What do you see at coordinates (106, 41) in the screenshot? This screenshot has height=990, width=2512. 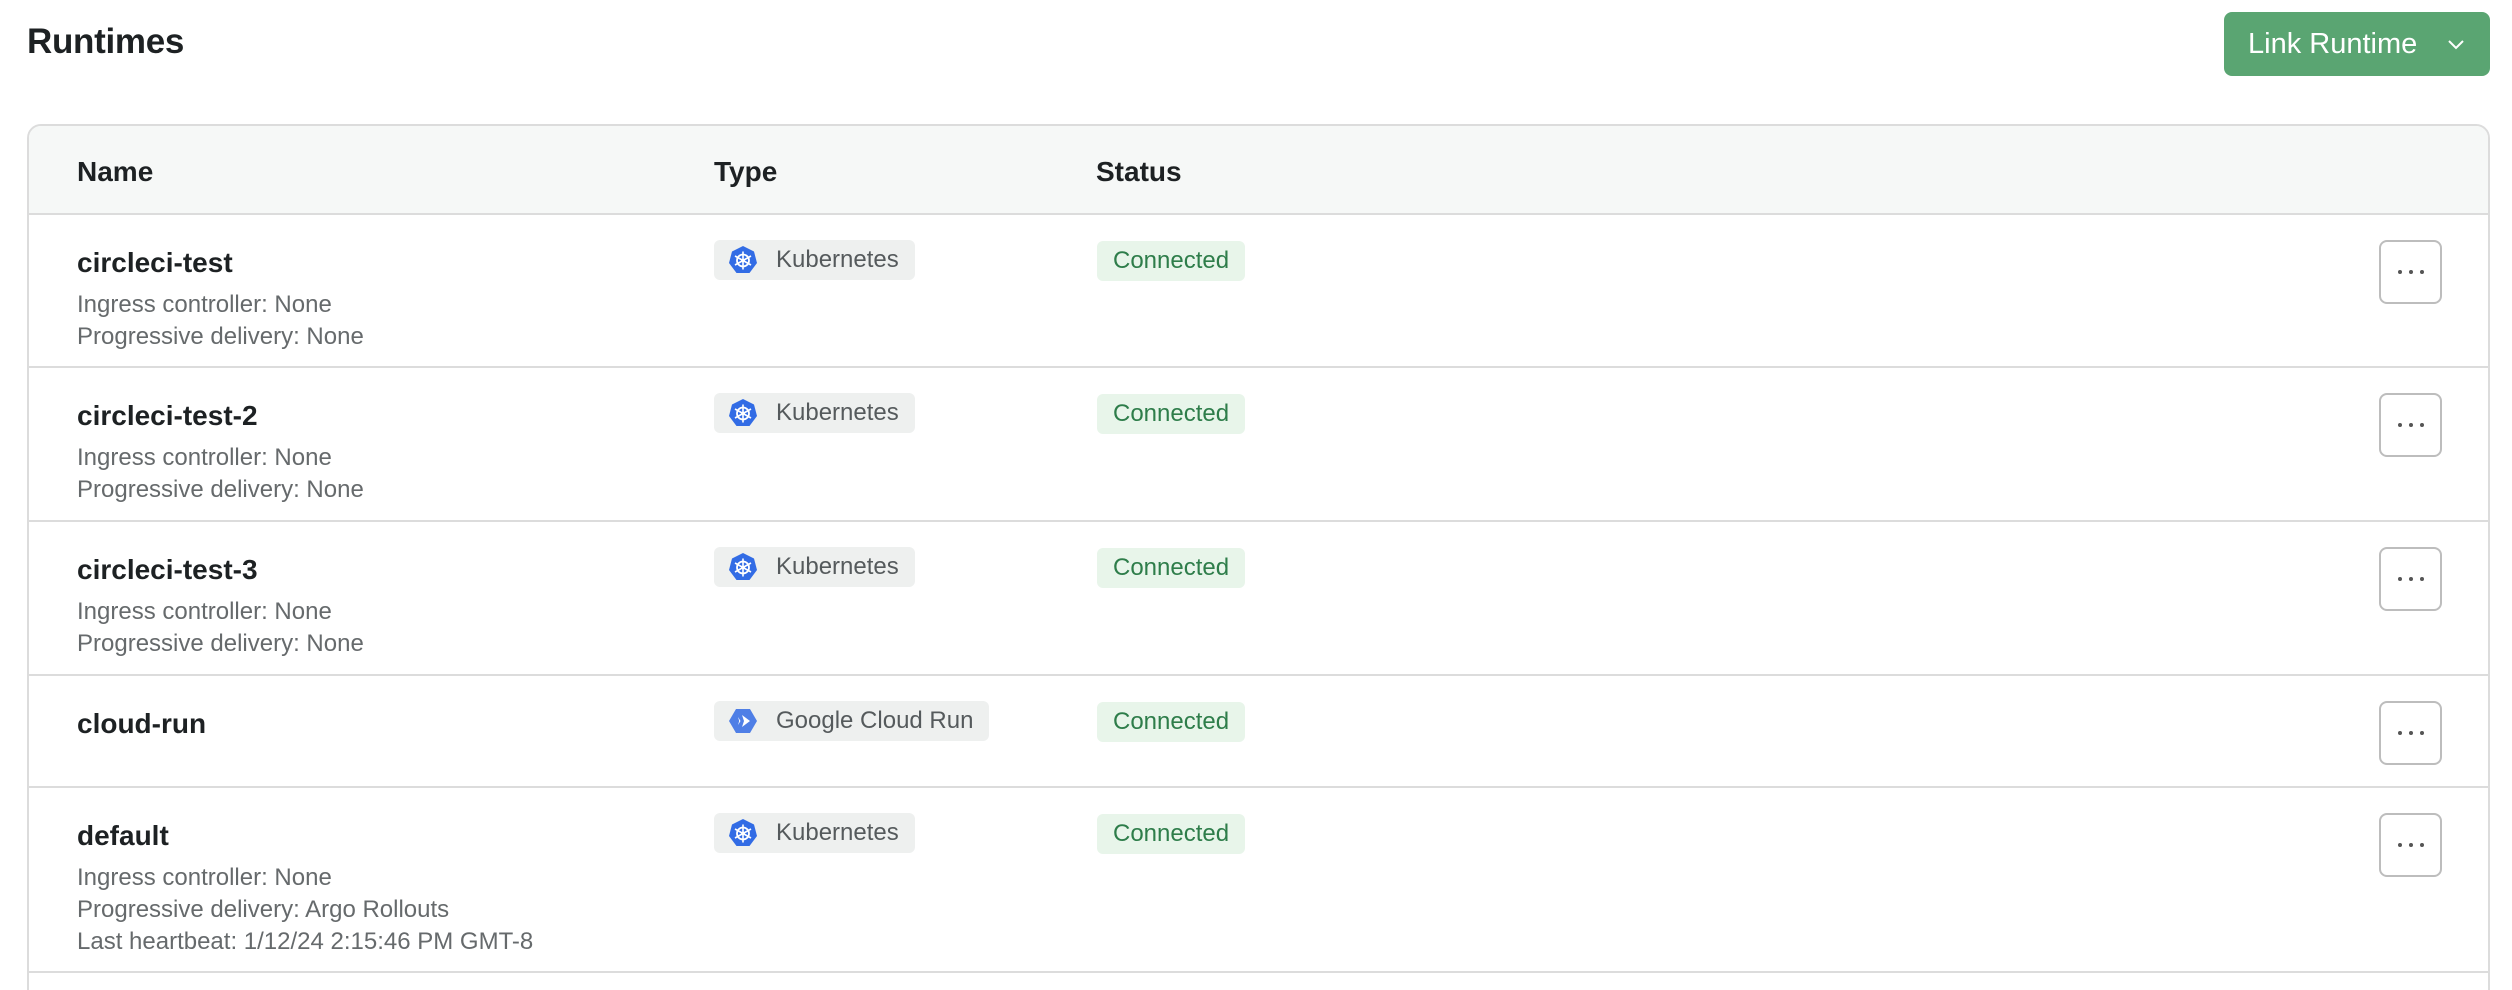 I see `page-title: Runtimes` at bounding box center [106, 41].